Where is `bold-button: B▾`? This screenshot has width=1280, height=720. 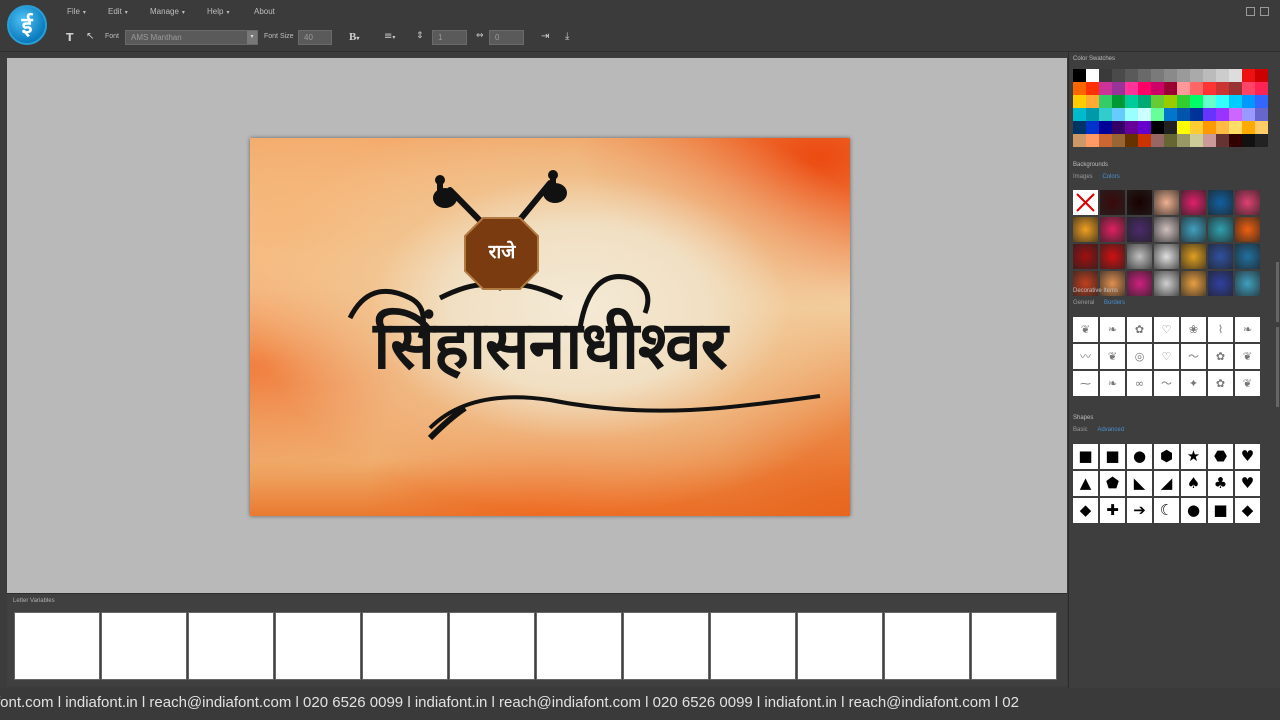 bold-button: B▾ is located at coordinates (354, 37).